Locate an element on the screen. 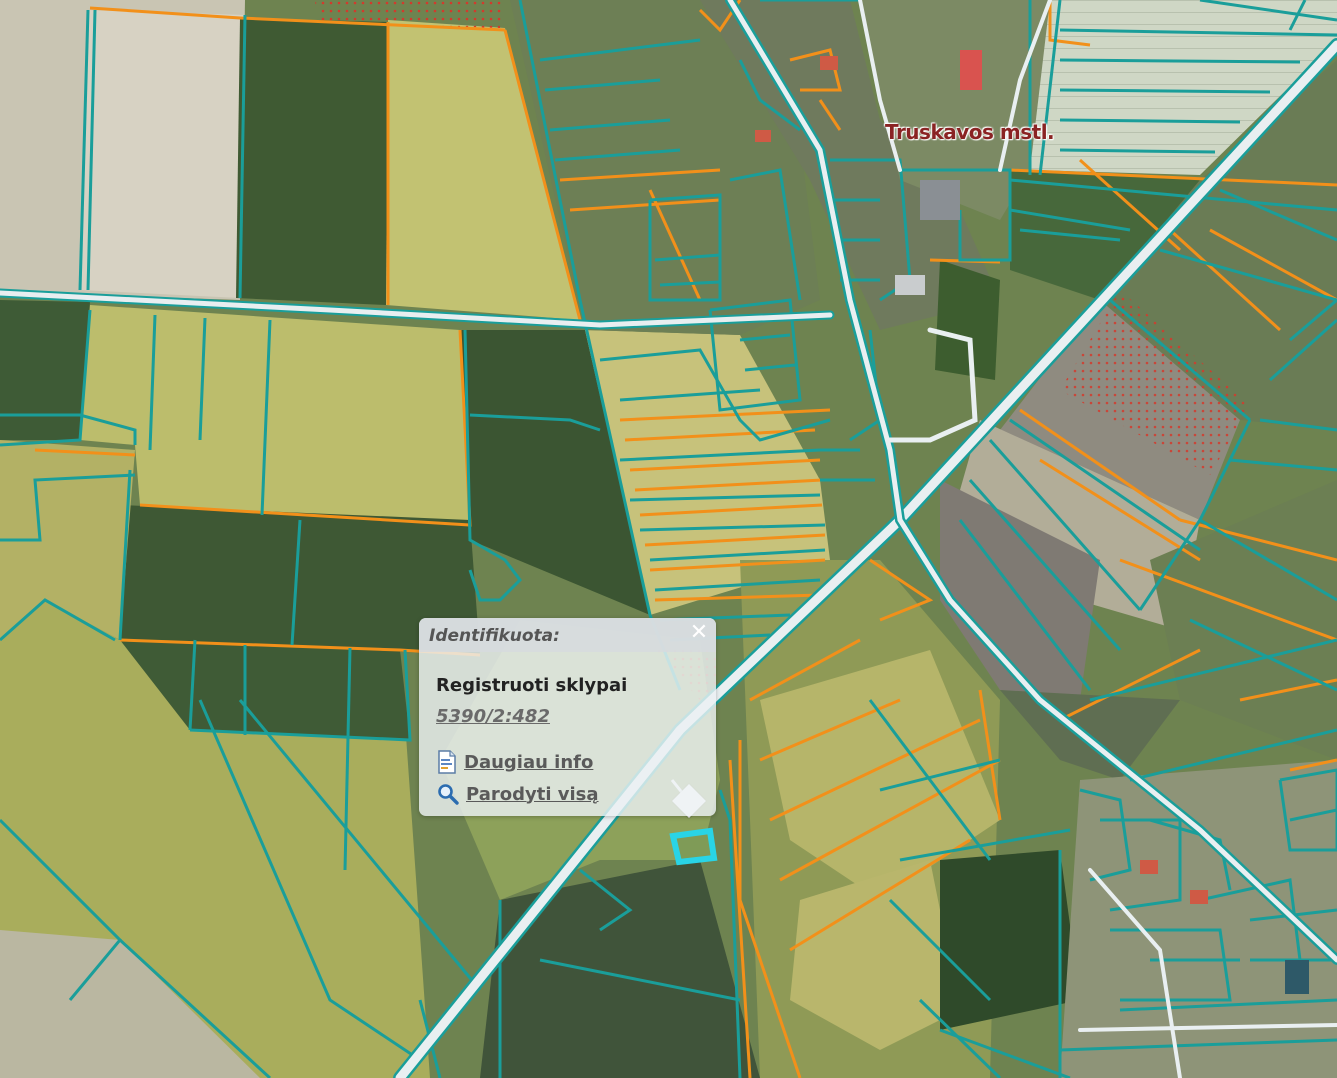  place-label: Truskavos mstl. is located at coordinates (970, 132).